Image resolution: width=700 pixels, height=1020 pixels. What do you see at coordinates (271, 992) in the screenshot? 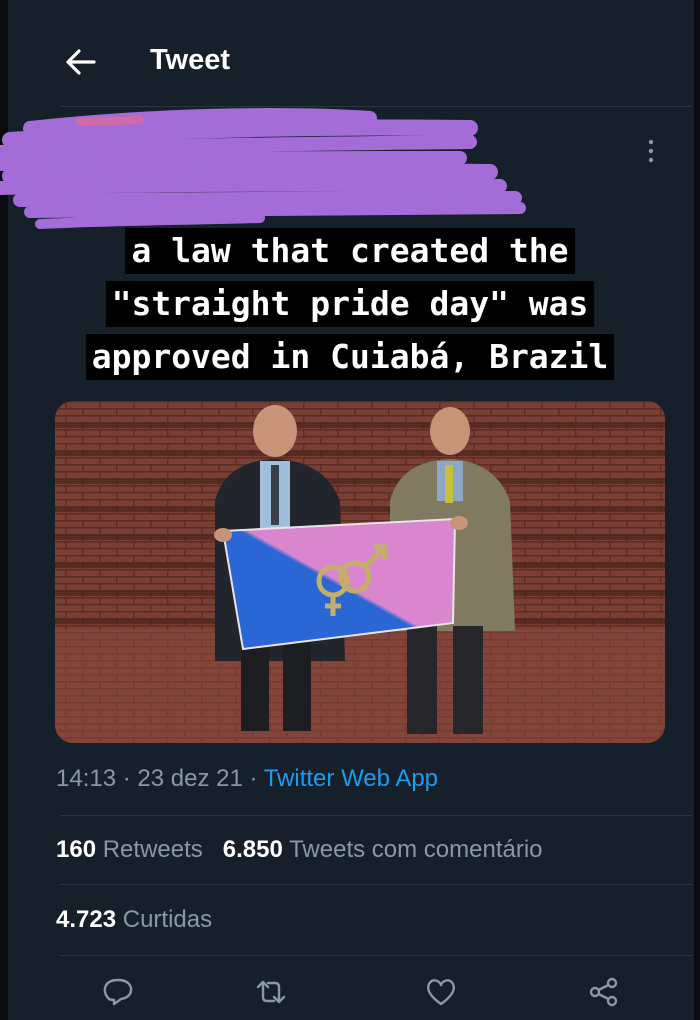
I see `retweet-icon` at bounding box center [271, 992].